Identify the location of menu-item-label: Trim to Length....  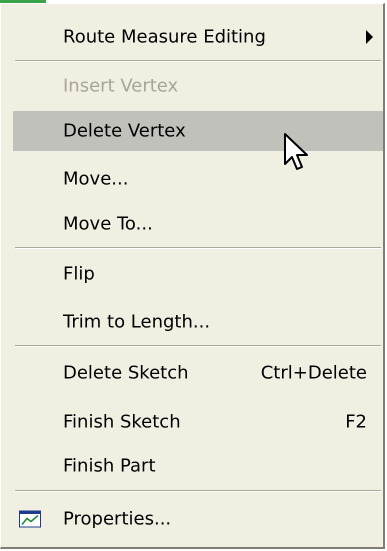
(137, 322).